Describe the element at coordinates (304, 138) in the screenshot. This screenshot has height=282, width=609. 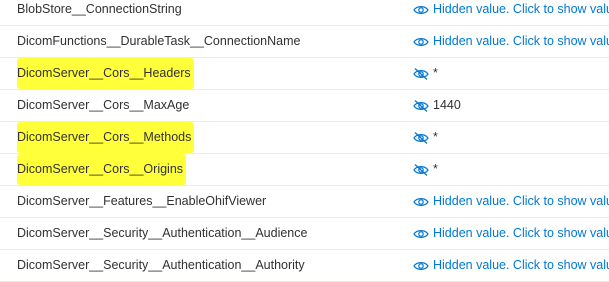
I see `setting-row: DicomServer__Cors__Methods *` at that location.